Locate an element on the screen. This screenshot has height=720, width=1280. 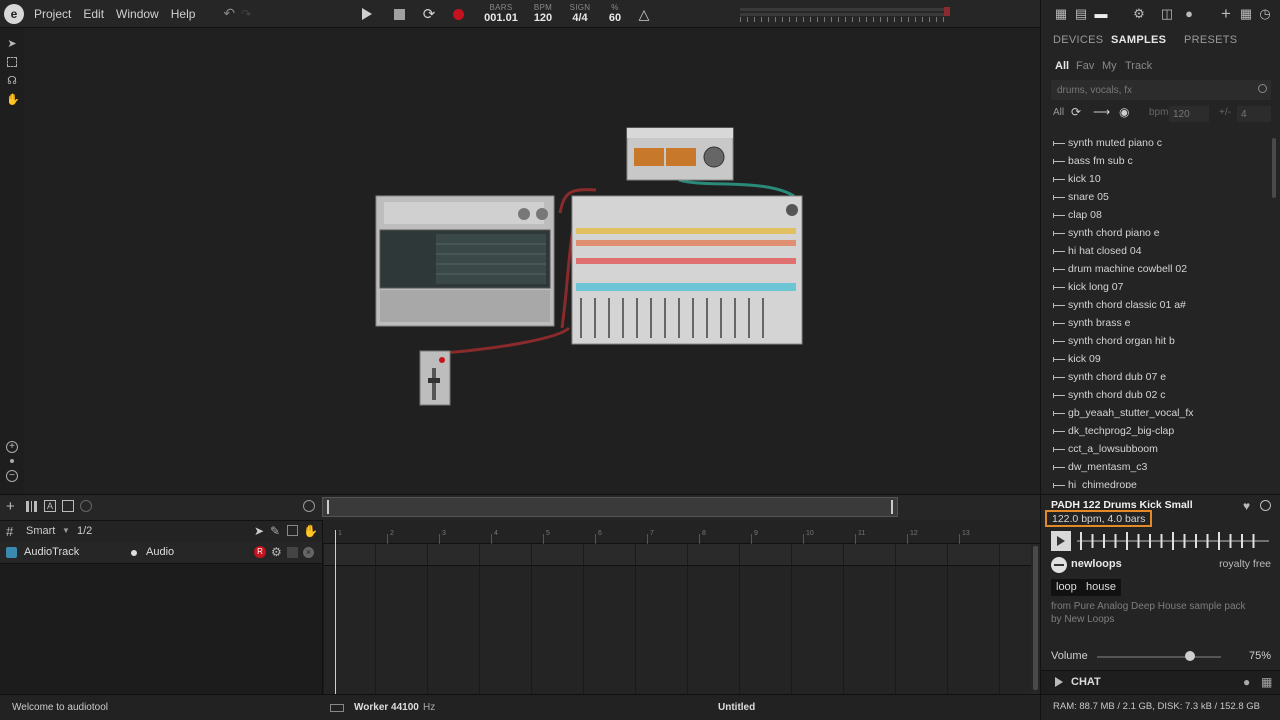
audiotool-logo: e is located at coordinates (14, 13).